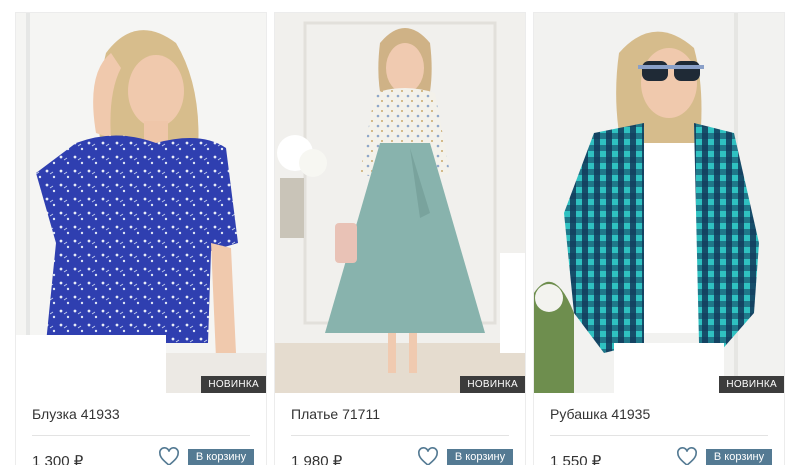 The image size is (800, 465). What do you see at coordinates (600, 414) in the screenshot?
I see `product-name: Рубашка 41935` at bounding box center [600, 414].